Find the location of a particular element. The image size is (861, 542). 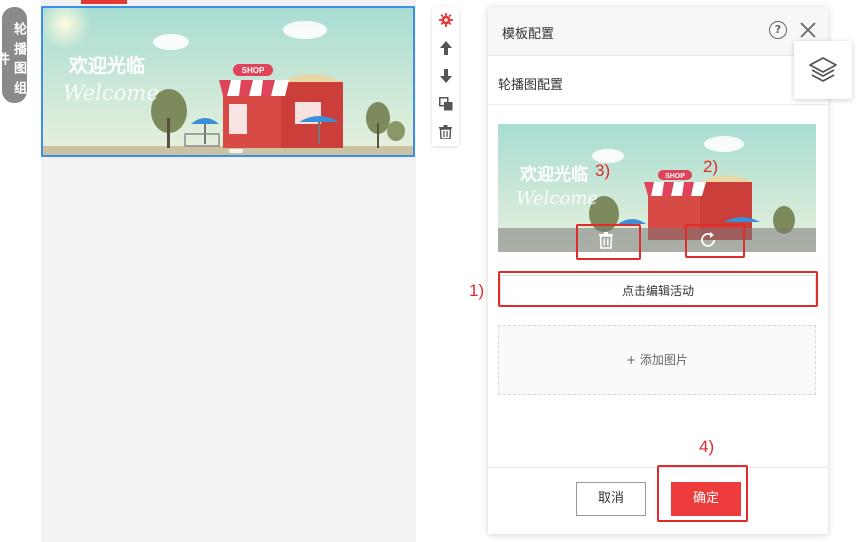

settings-button is located at coordinates (445, 20).